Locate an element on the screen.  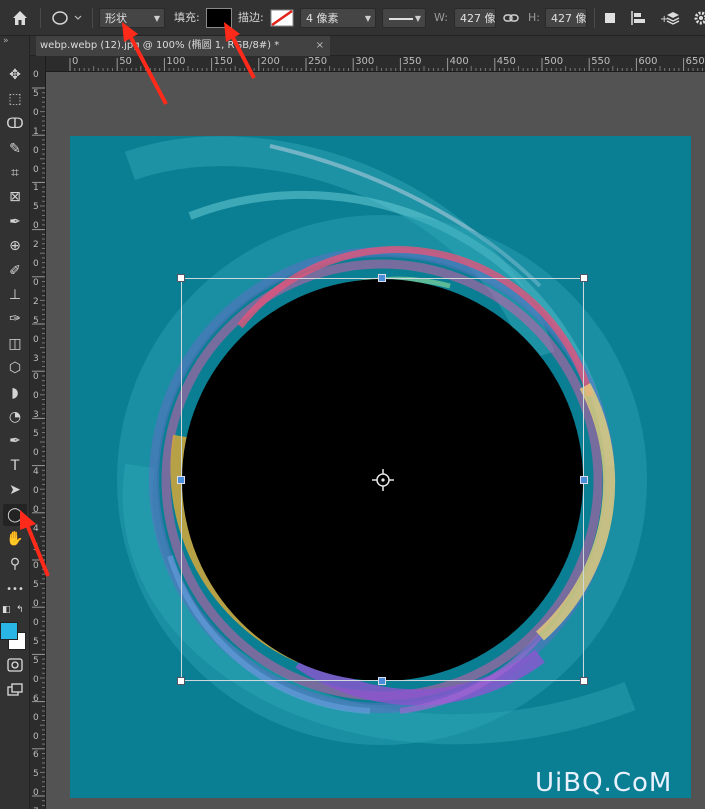
lasso-tool-button: ↀ is located at coordinates (15, 124).